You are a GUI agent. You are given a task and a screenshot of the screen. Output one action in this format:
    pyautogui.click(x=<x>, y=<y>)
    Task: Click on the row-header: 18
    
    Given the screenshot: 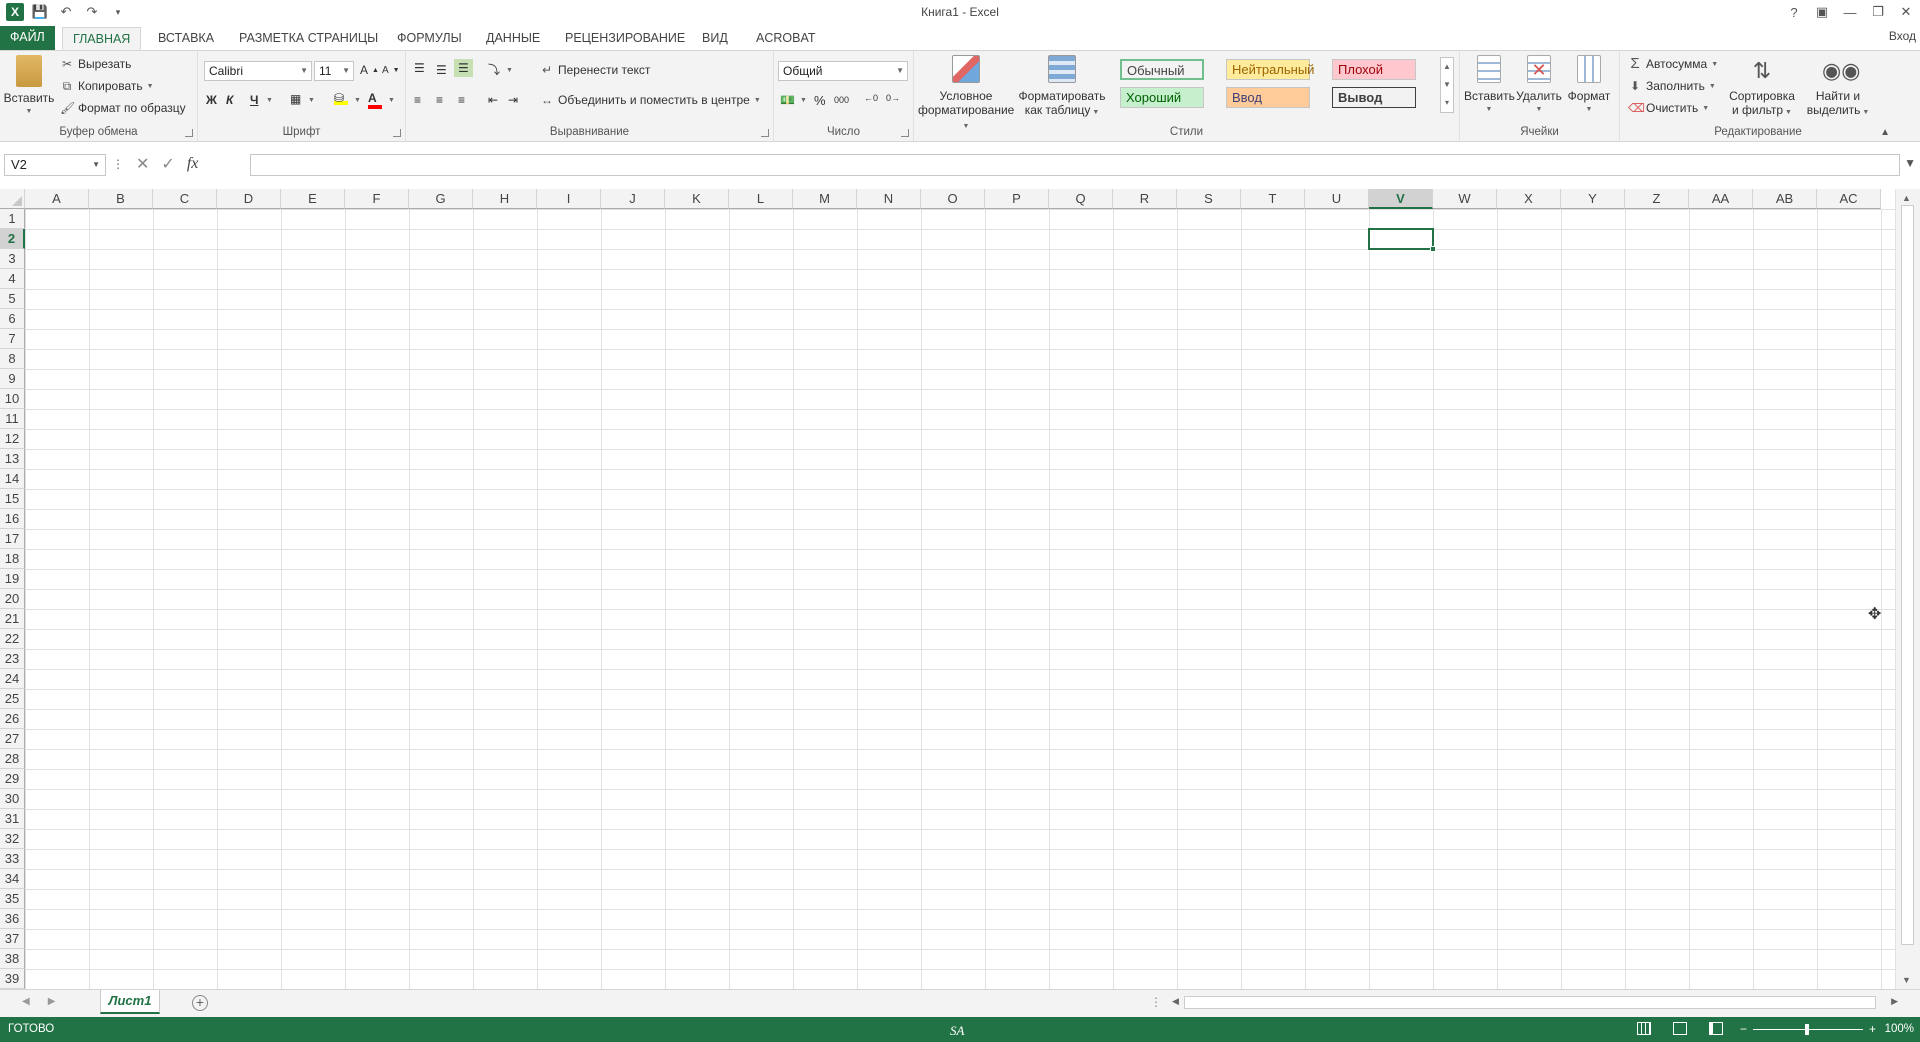 What is the action you would take?
    pyautogui.click(x=12, y=559)
    